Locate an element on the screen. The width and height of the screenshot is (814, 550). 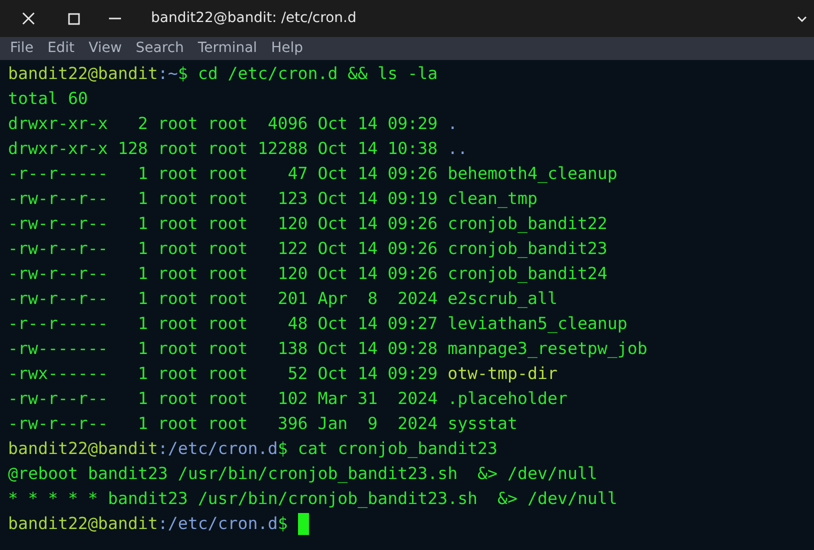
terminal-text: $ cd /etc/cron.d && ls -la is located at coordinates (308, 74).